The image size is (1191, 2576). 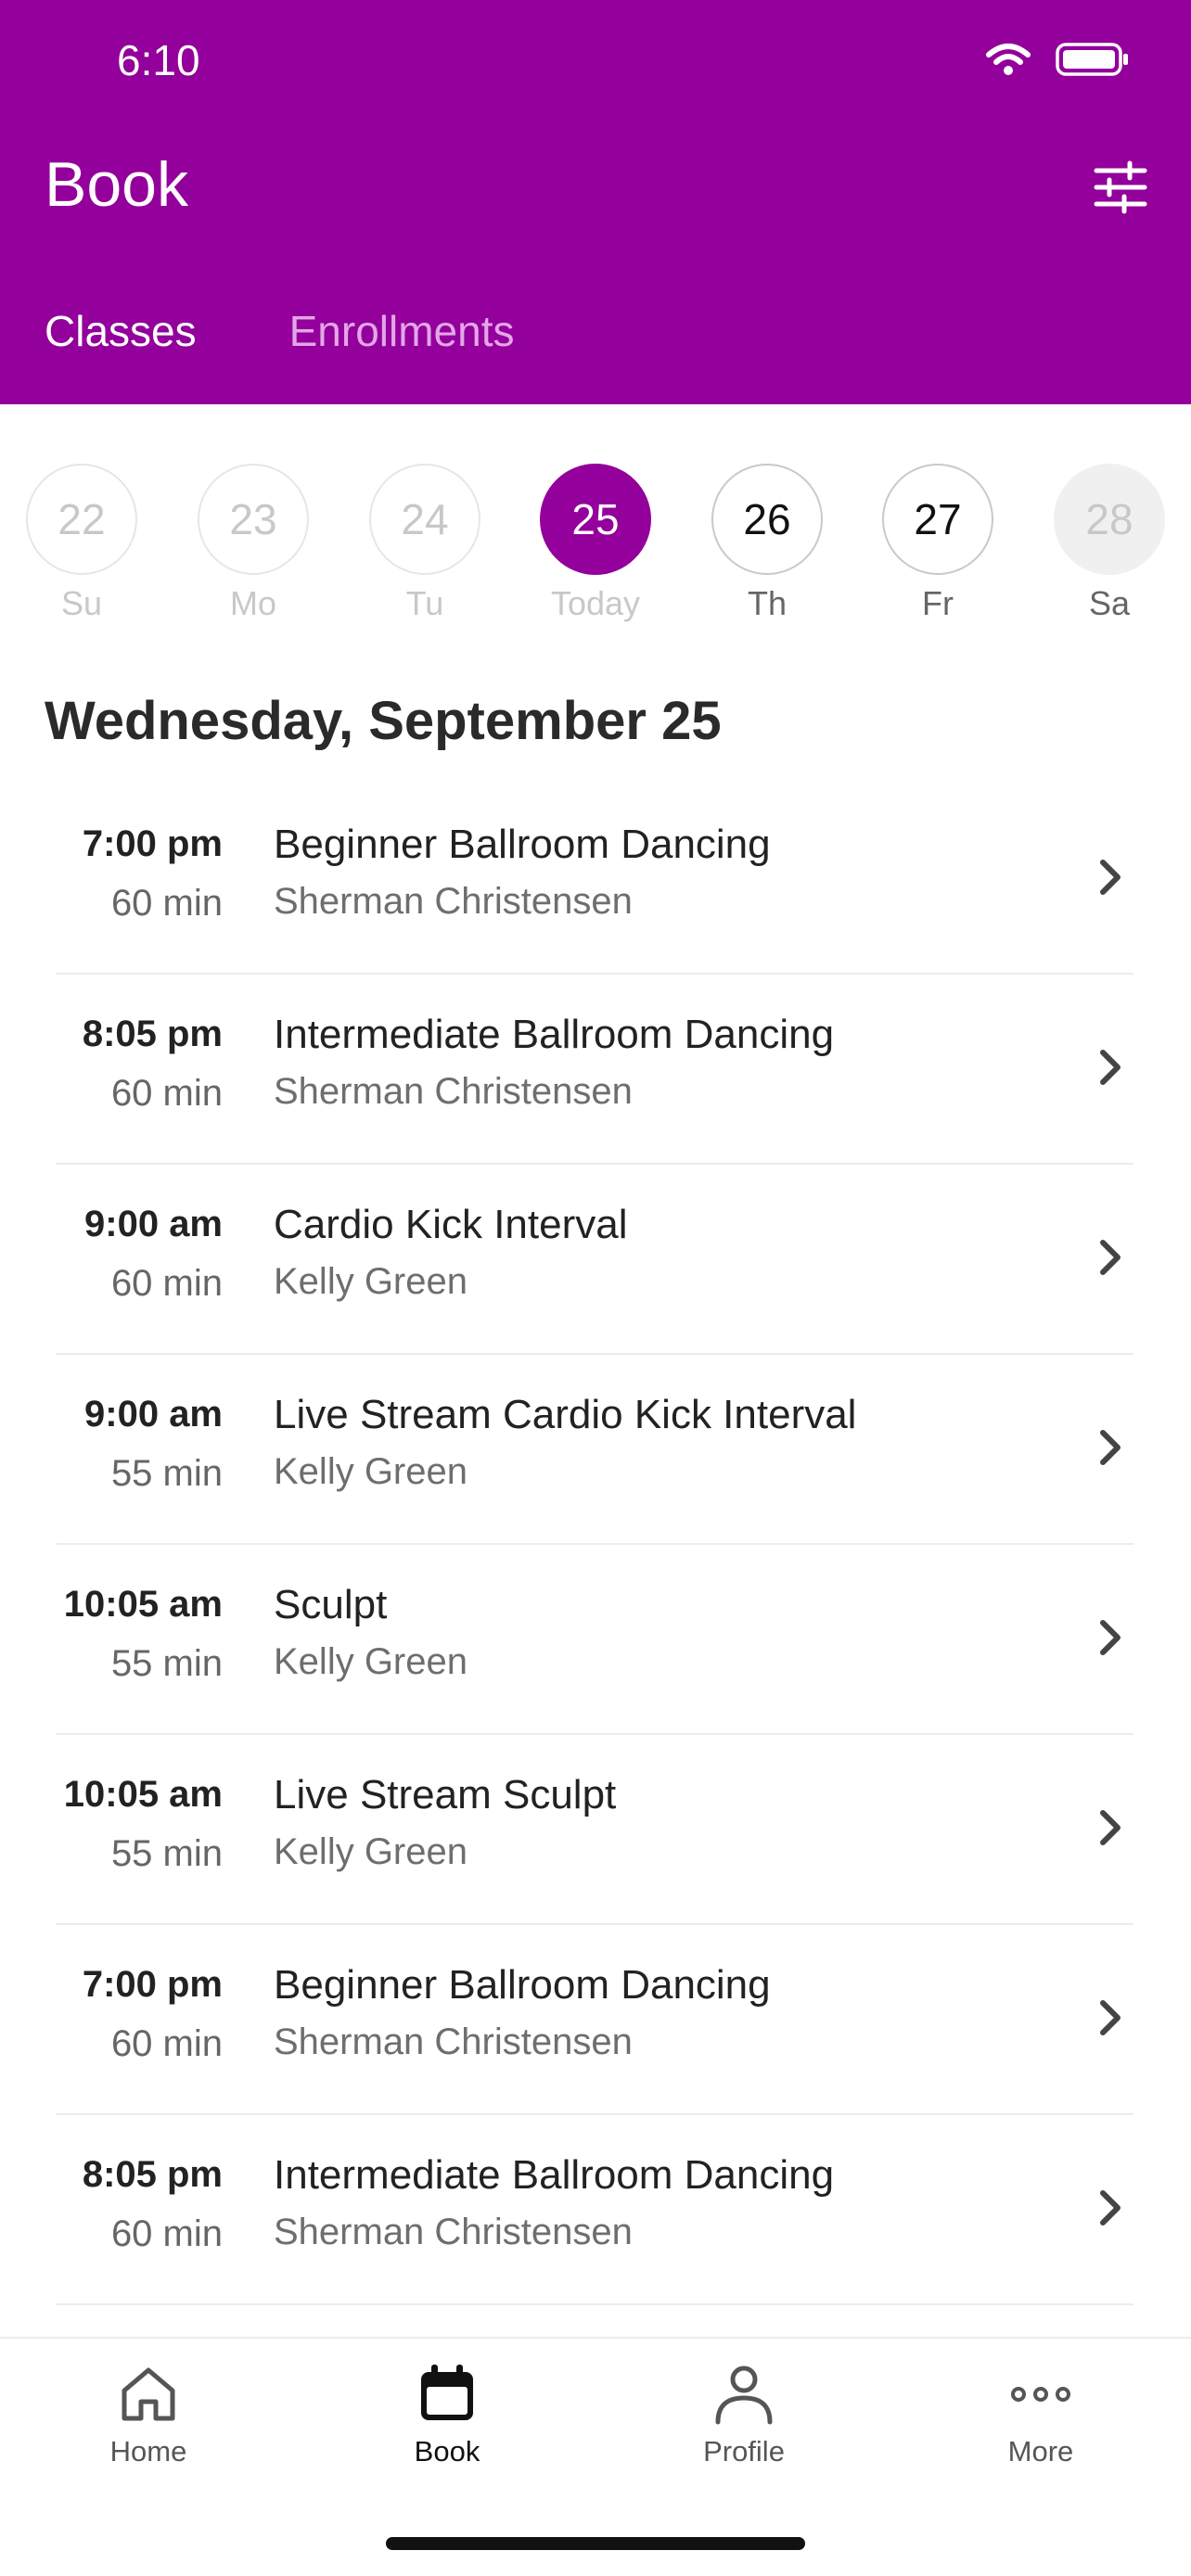 I want to click on date-item-28: 28 Sa, so click(x=1110, y=543).